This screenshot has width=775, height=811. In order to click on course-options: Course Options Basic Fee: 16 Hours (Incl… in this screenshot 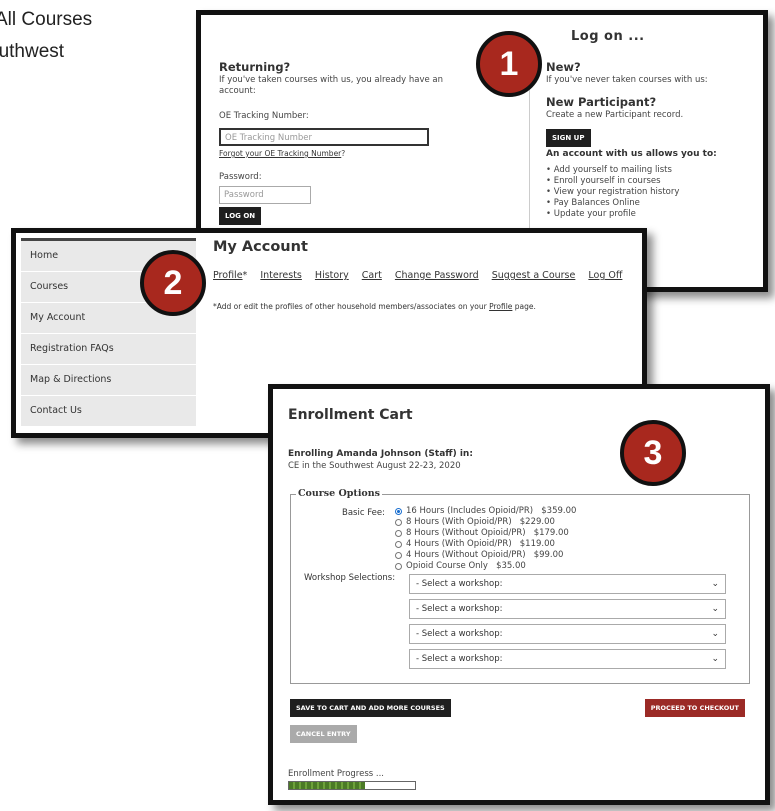, I will do `click(520, 586)`.